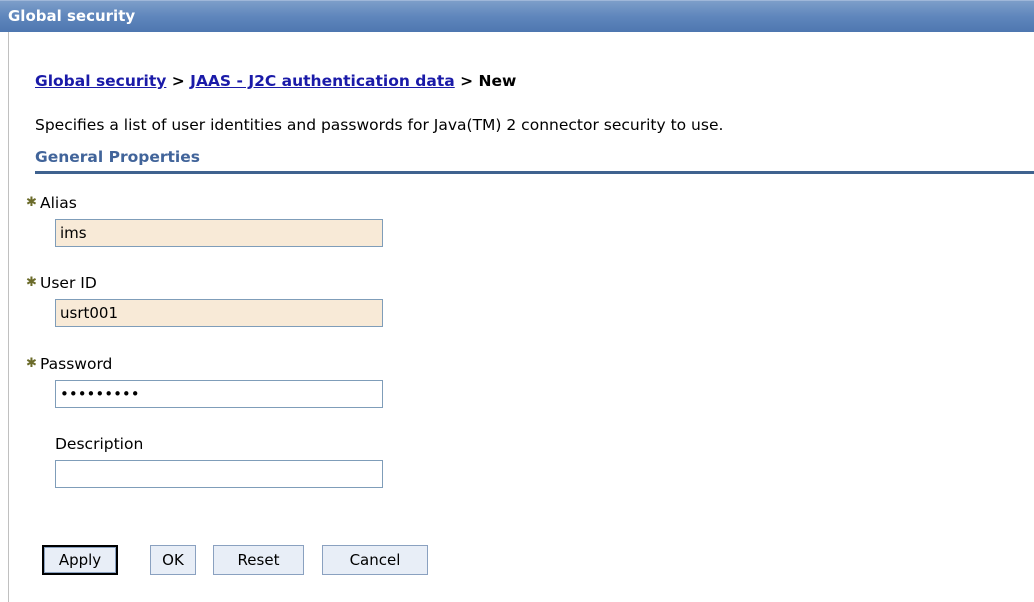 The width and height of the screenshot is (1034, 602). What do you see at coordinates (375, 560) in the screenshot?
I see `cancel-button: Cancel` at bounding box center [375, 560].